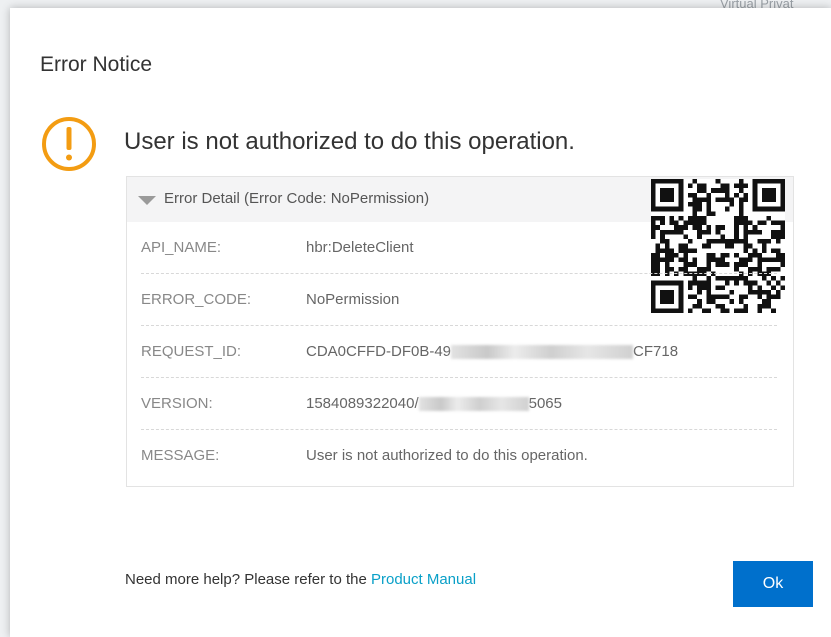 The width and height of the screenshot is (831, 637). Describe the element at coordinates (69, 144) in the screenshot. I see `warning-icon` at that location.